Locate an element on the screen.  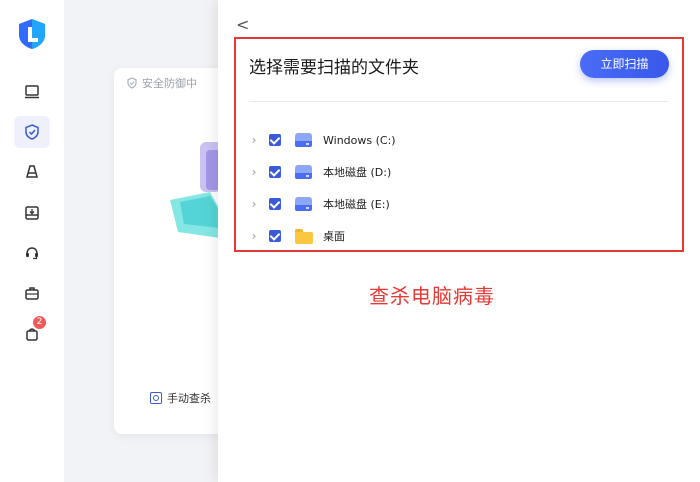
download-box-icon is located at coordinates (32, 213).